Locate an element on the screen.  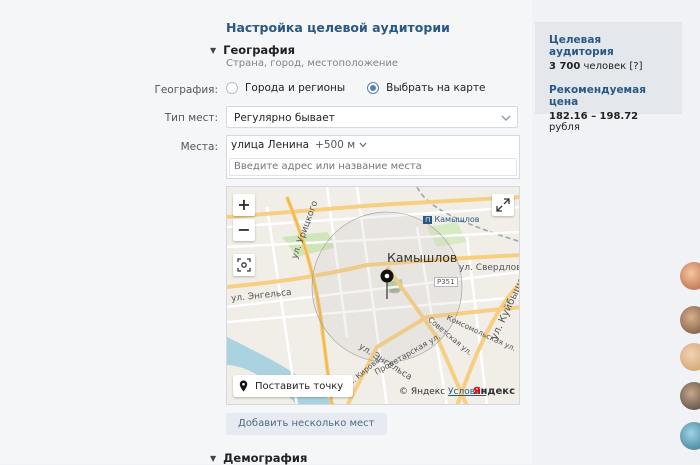
geography-mode-radio-group: Города и регионы Выбрать на карте is located at coordinates (367, 88).